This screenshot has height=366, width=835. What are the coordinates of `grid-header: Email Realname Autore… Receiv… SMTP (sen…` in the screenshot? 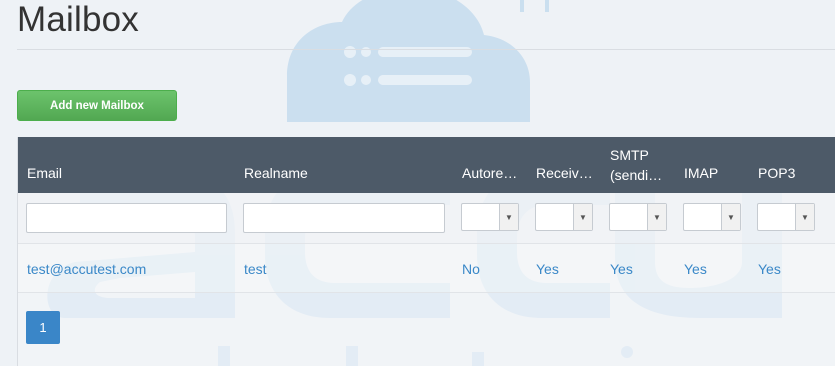 It's located at (426, 165).